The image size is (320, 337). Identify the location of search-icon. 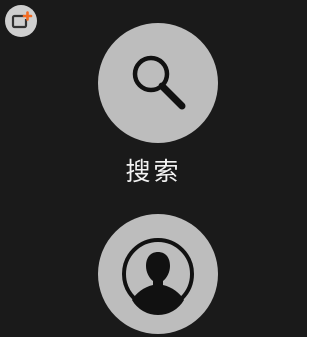
(159, 82).